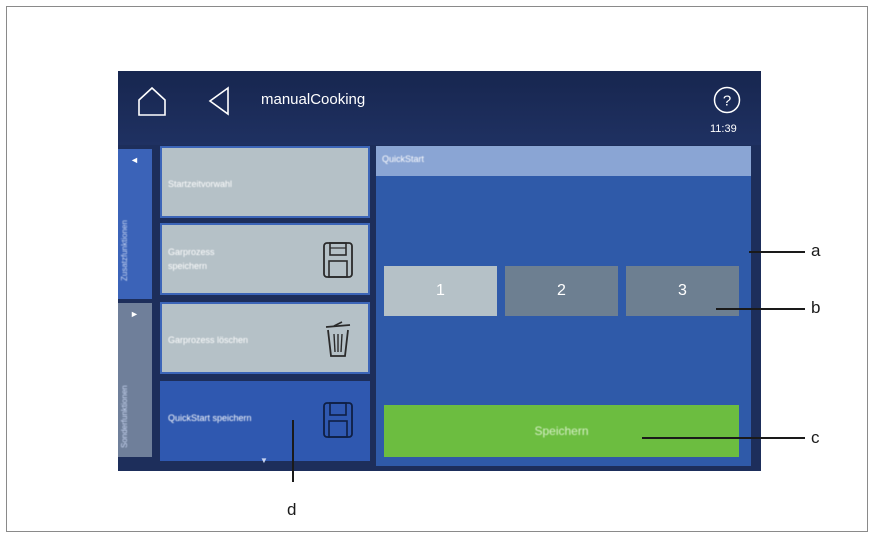  I want to click on trash-icon, so click(338, 339).